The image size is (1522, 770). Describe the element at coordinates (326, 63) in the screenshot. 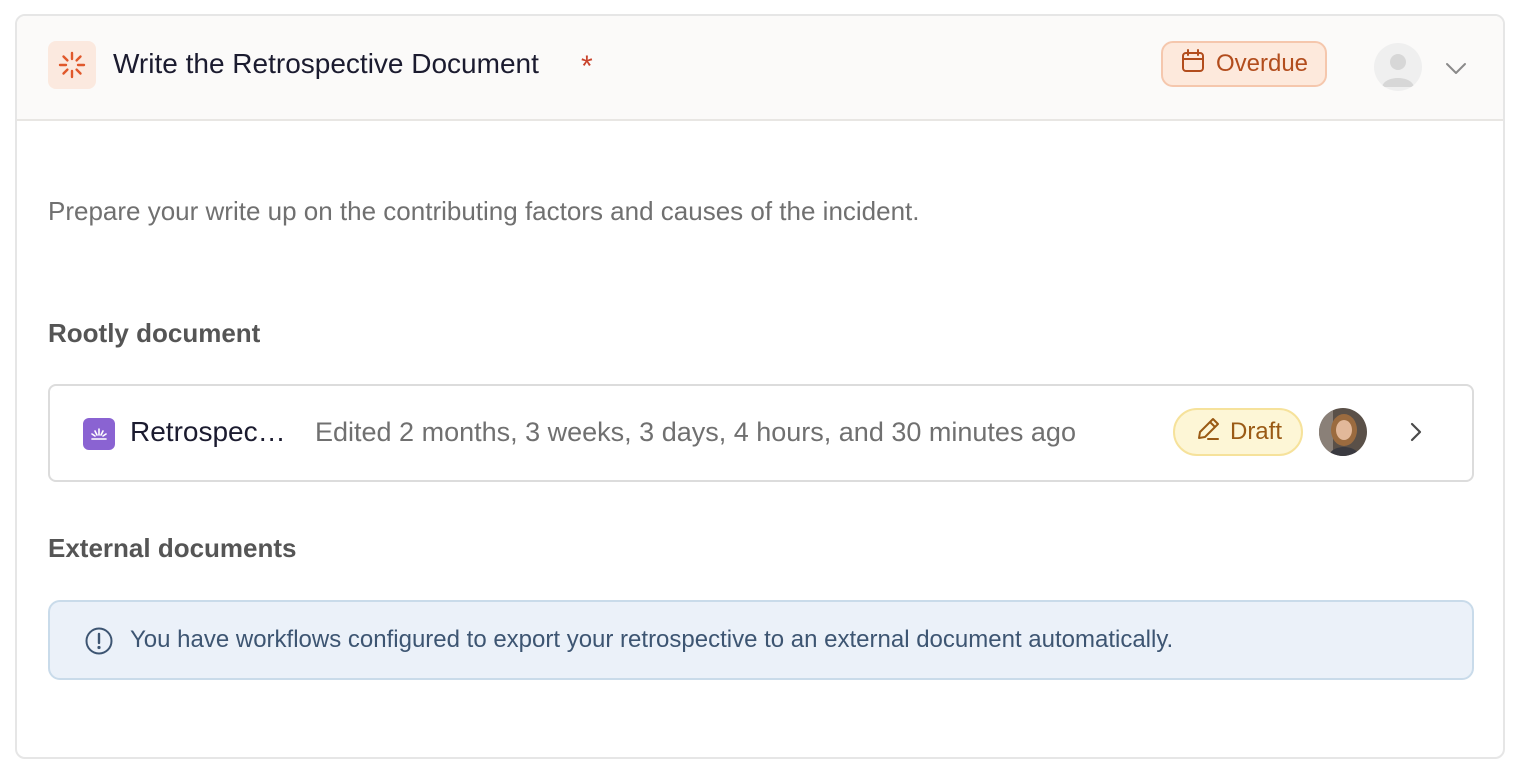

I see `task-title: Write the Retrospective Document` at that location.